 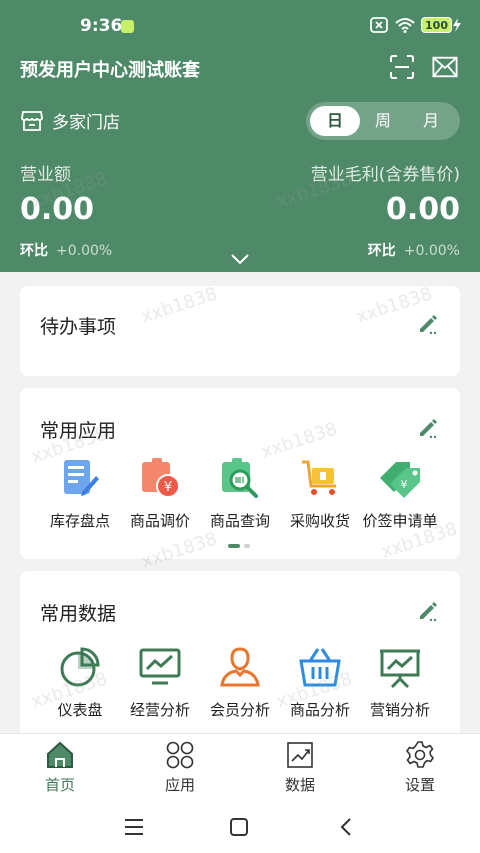 What do you see at coordinates (319, 521) in the screenshot?
I see `app-label: 采购收货` at bounding box center [319, 521].